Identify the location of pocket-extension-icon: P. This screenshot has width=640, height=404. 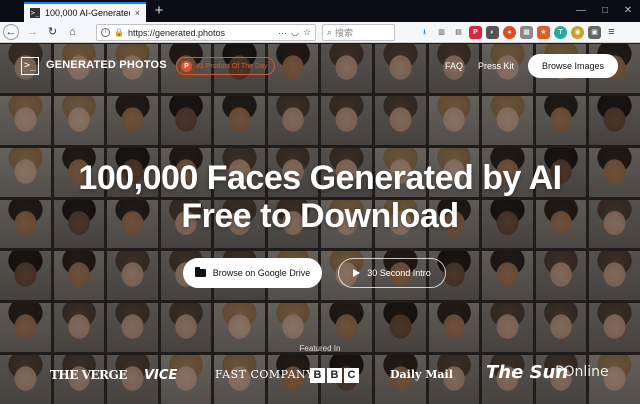
(475, 32).